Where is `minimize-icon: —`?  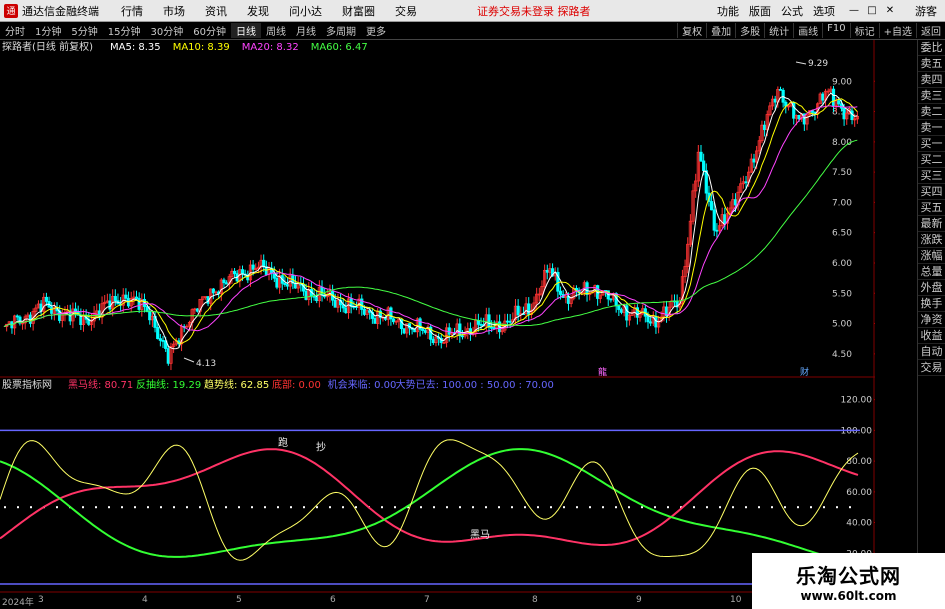
minimize-icon: — is located at coordinates (854, 10).